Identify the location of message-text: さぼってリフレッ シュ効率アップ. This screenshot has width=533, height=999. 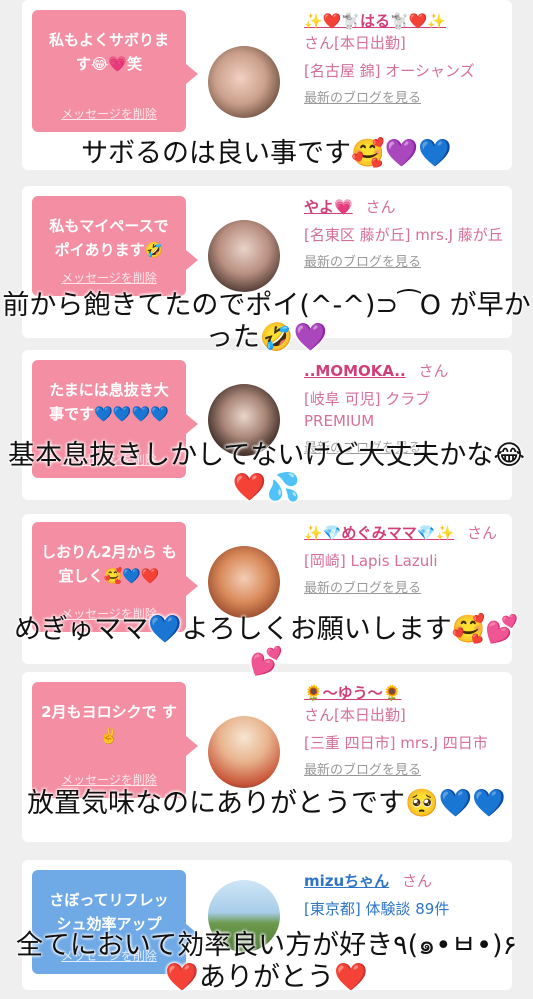
(109, 912).